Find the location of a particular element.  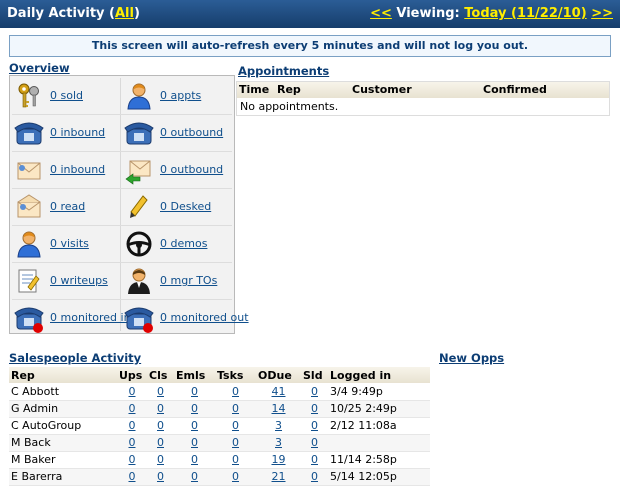

cell-tsks: 0 is located at coordinates (235, 426).